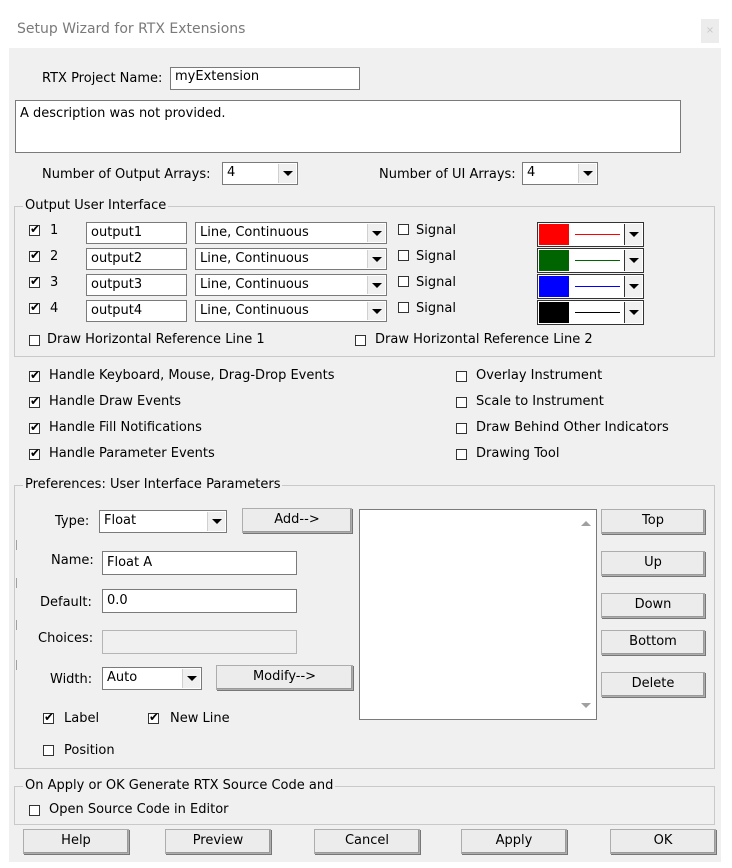 The width and height of the screenshot is (732, 868). I want to click on output-name-input: output2, so click(136, 259).